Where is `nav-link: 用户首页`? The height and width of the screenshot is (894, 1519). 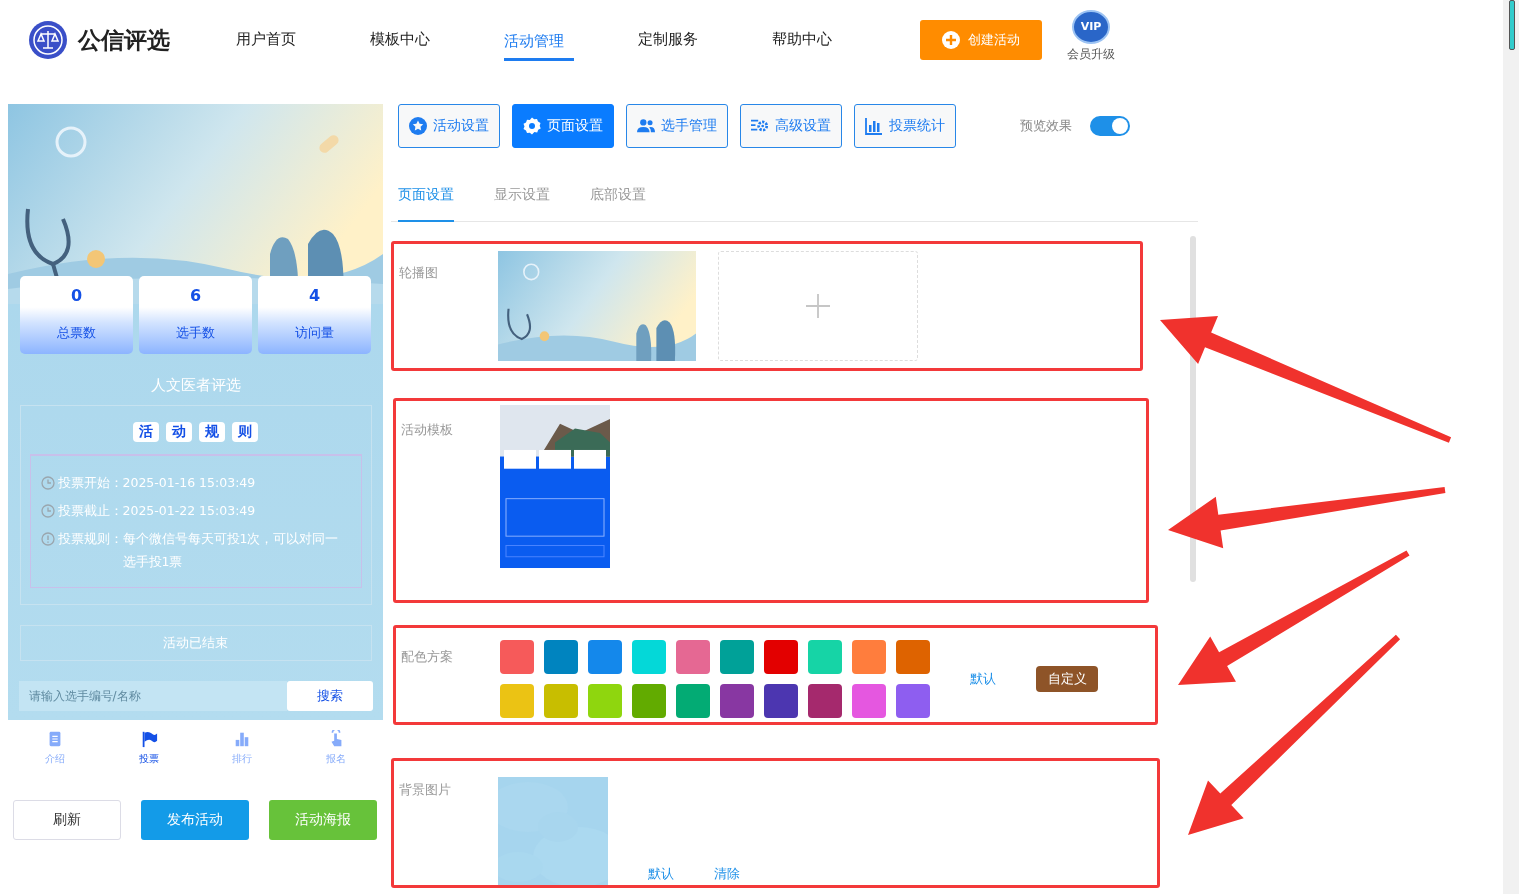 nav-link: 用户首页 is located at coordinates (303, 39).